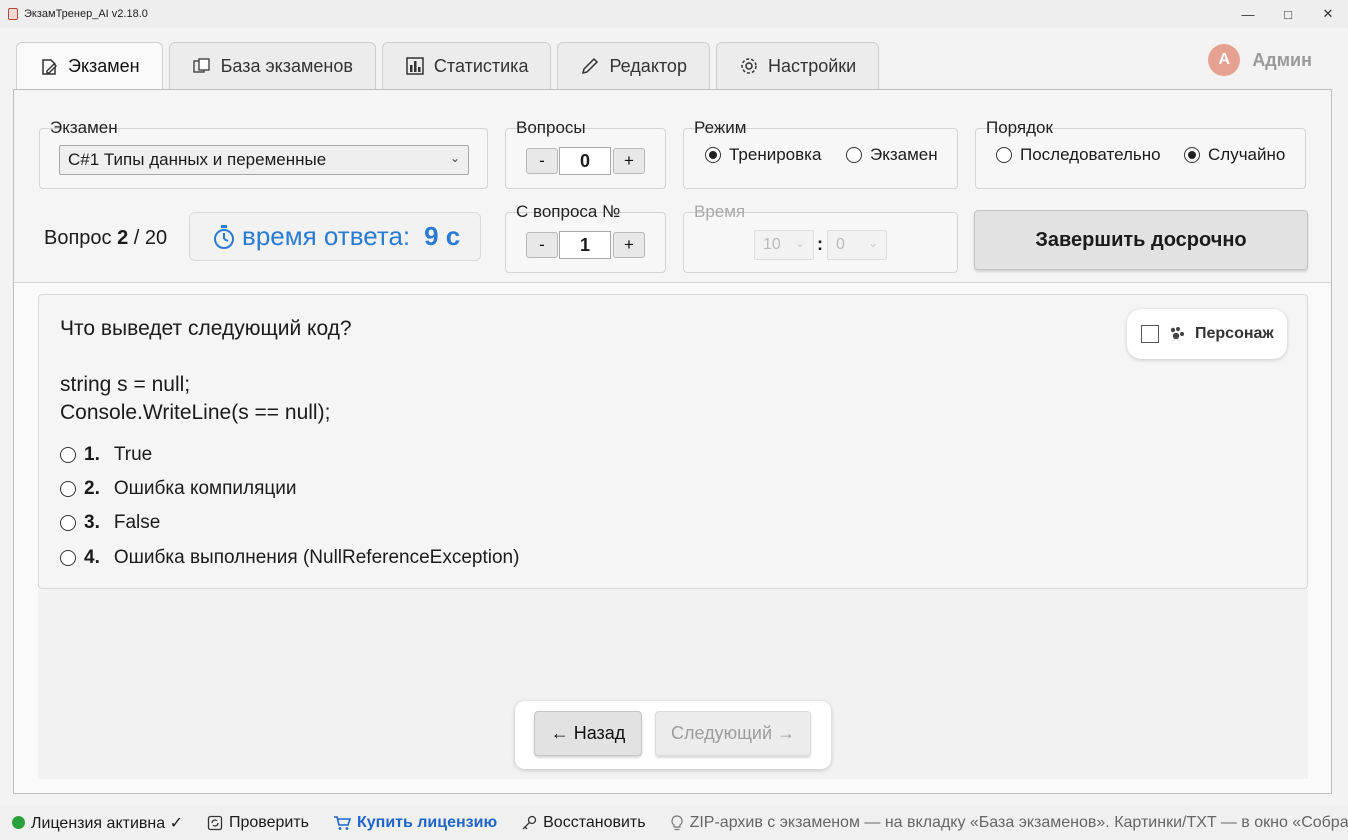 The height and width of the screenshot is (840, 1348). Describe the element at coordinates (110, 523) in the screenshot. I see `answer-option-3: 3. False` at that location.